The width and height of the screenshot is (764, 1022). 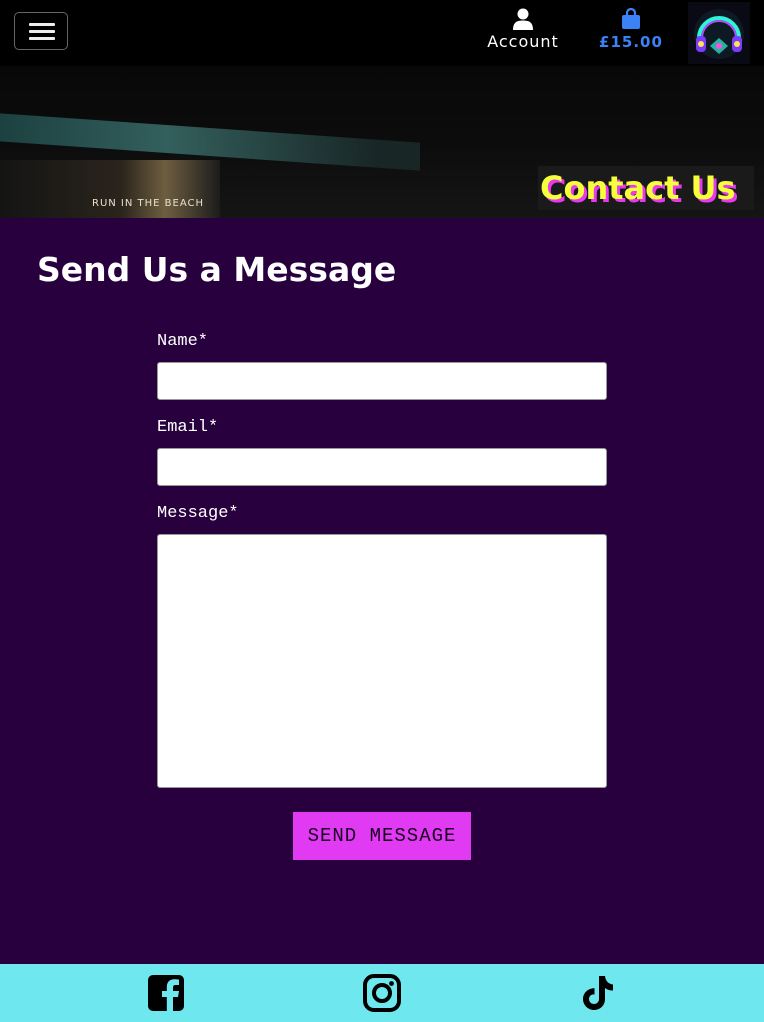 What do you see at coordinates (382, 142) in the screenshot?
I see `hero-banner: RUN IN THE BEACH Contact Us` at bounding box center [382, 142].